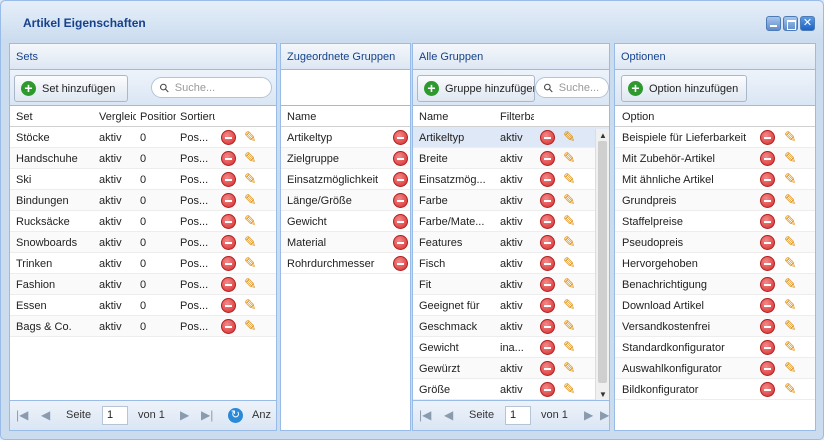 The image size is (824, 440). Describe the element at coordinates (715, 179) in the screenshot. I see `table-row: Mit ähnliche Artikel ✎` at that location.